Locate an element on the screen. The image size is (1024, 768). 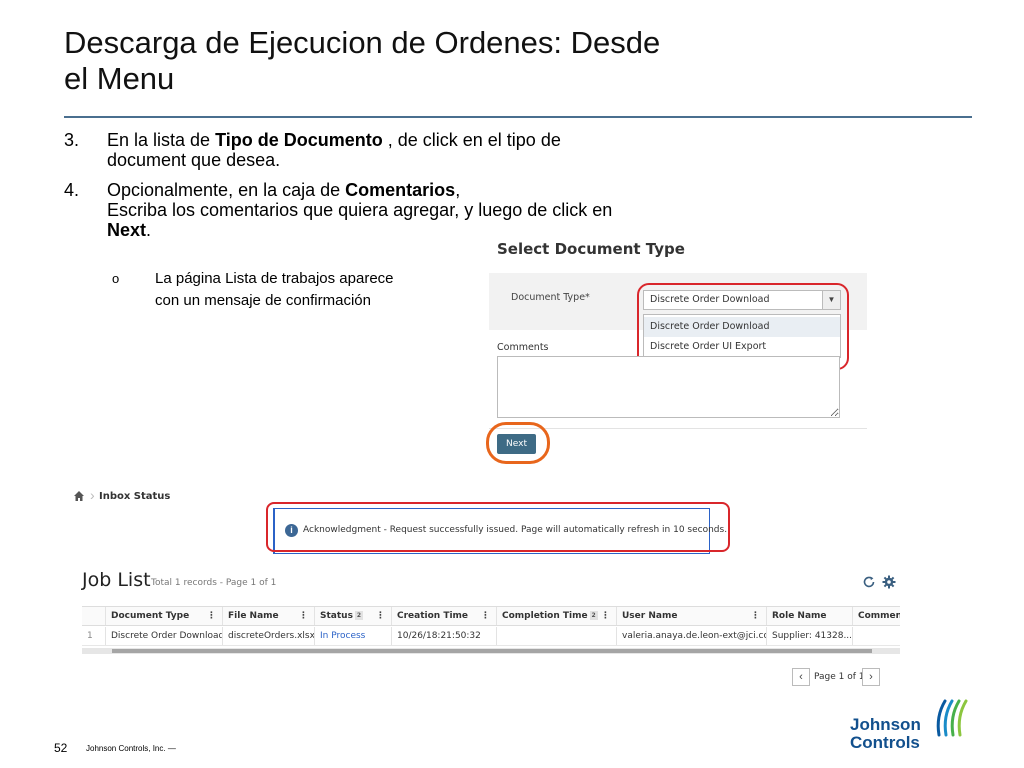
scrollbar-thumb is located at coordinates (492, 651).